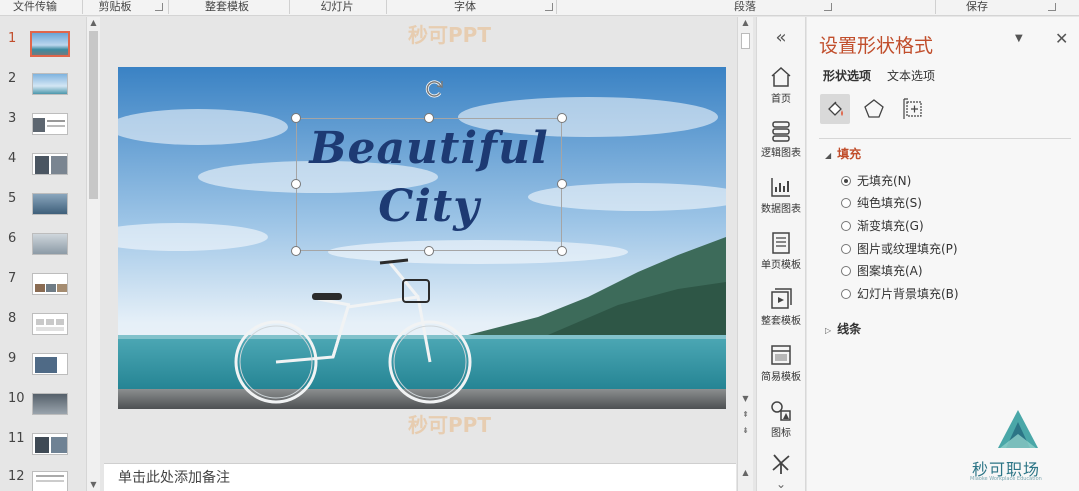 This screenshot has height=491, width=1079. Describe the element at coordinates (781, 37) in the screenshot. I see `collapse-panel-button: «` at that location.